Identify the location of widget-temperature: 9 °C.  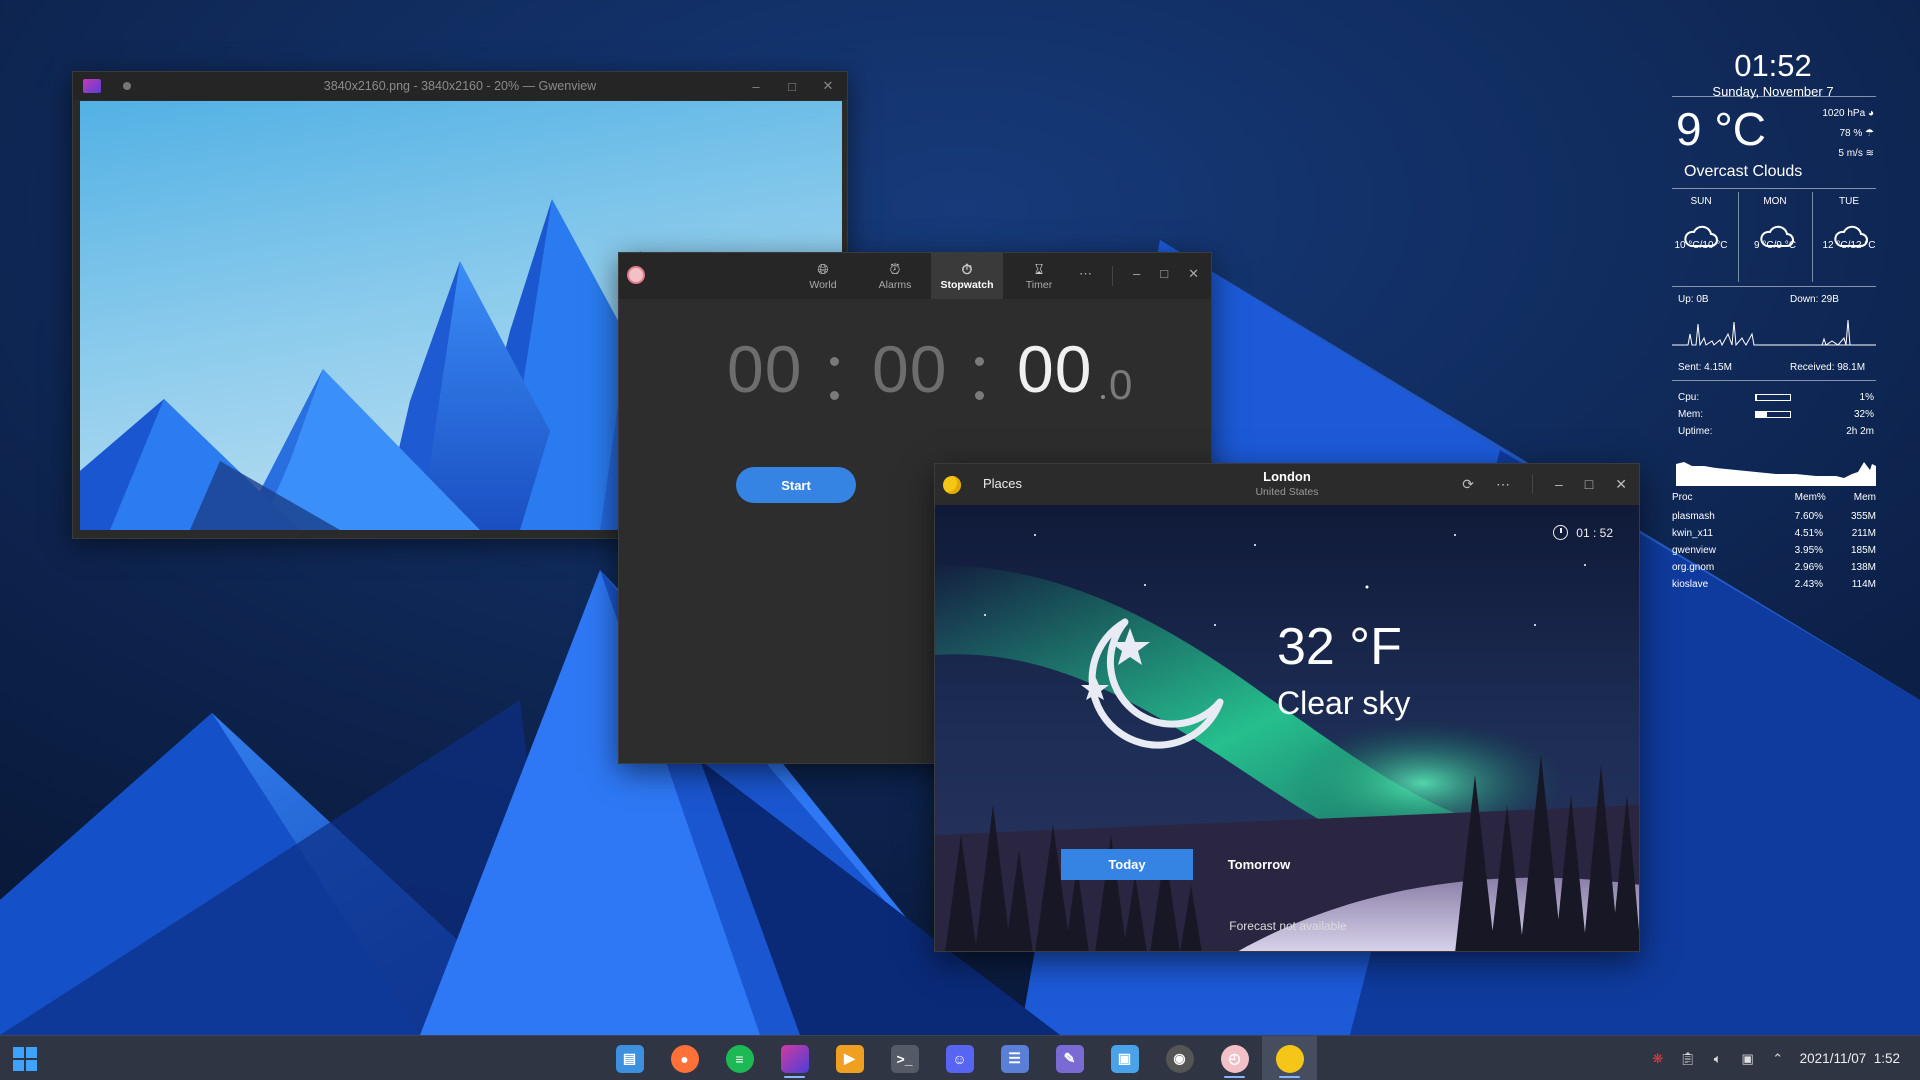
(1721, 129).